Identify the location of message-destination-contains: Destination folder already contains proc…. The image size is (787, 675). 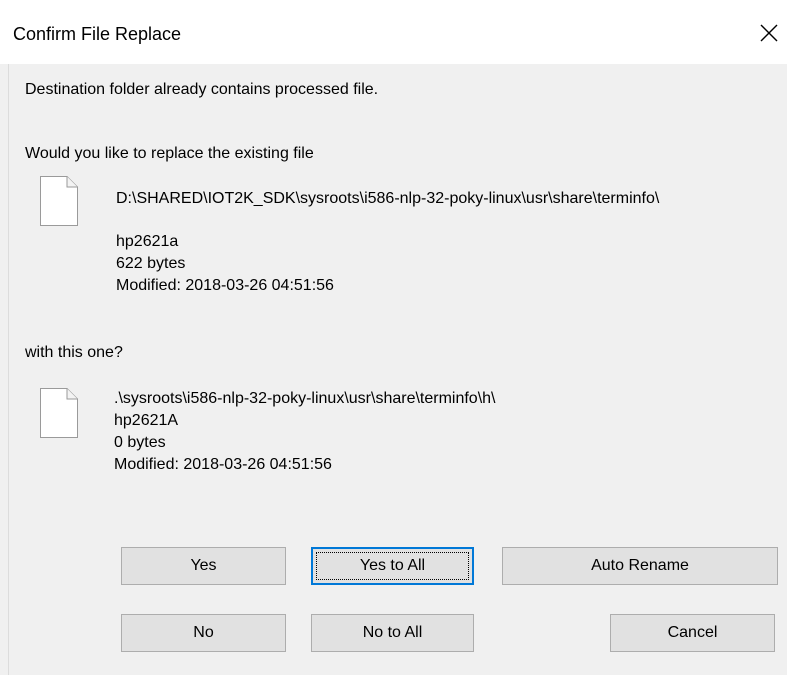
(202, 89).